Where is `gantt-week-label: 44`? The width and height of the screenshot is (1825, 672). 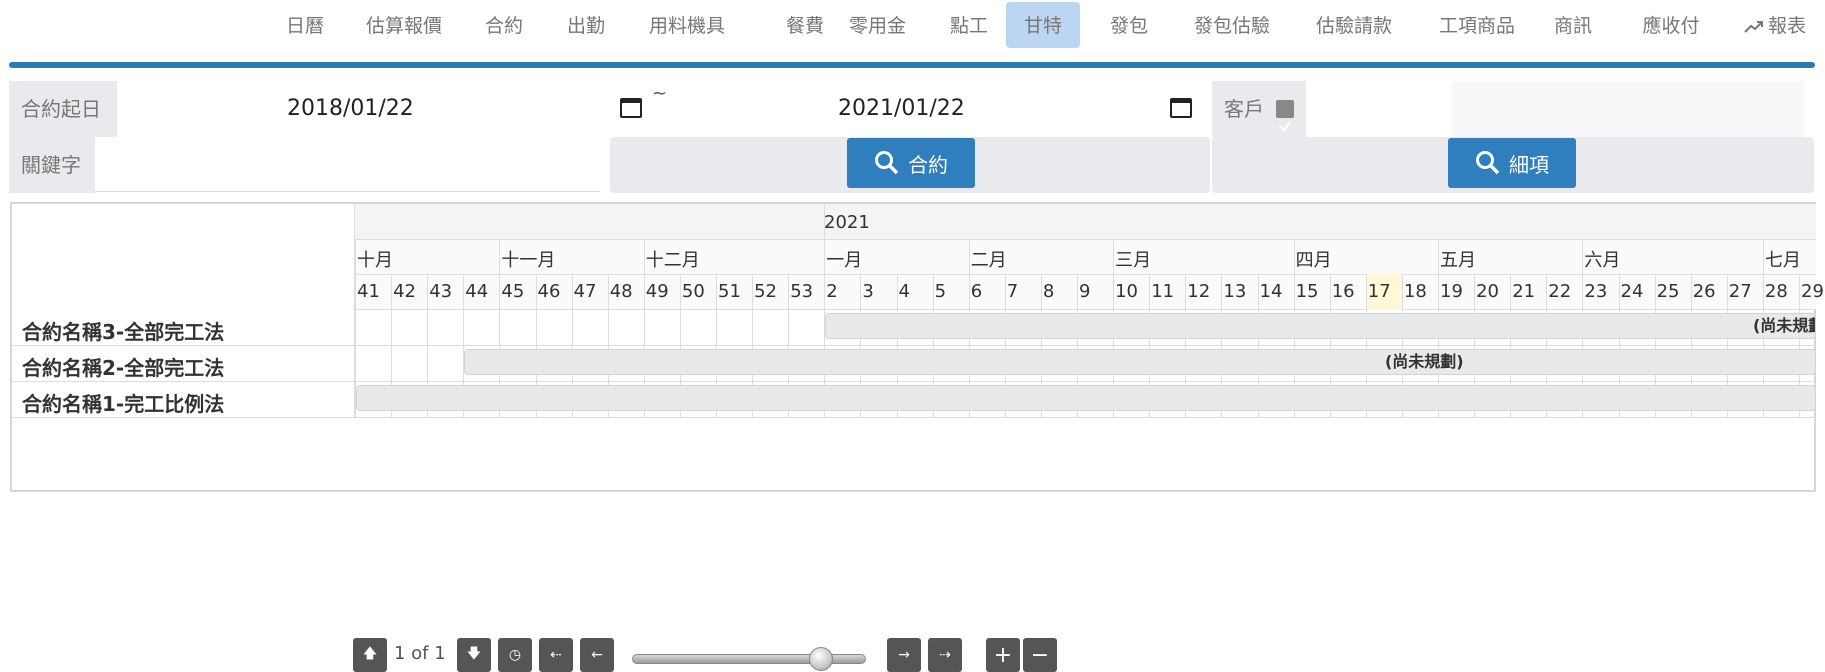
gantt-week-label: 44 is located at coordinates (477, 291).